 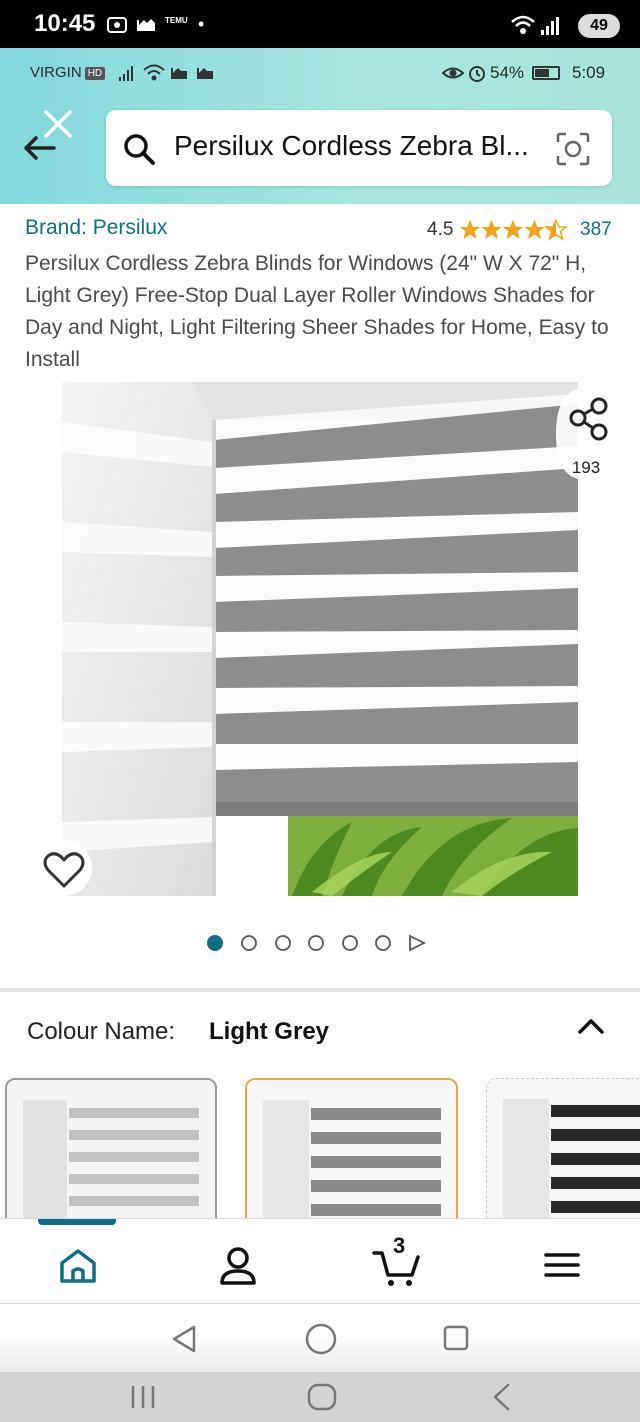 What do you see at coordinates (95, 73) in the screenshot?
I see `hd-badge: HD` at bounding box center [95, 73].